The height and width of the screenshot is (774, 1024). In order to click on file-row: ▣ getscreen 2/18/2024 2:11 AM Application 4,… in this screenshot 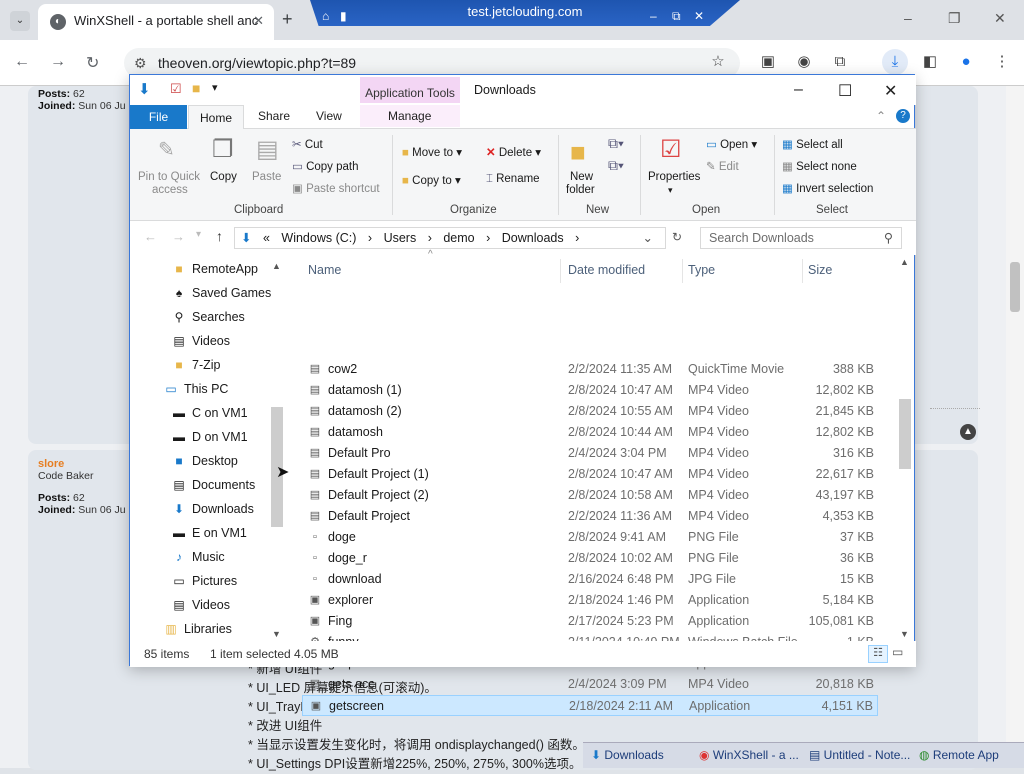, I will do `click(590, 705)`.